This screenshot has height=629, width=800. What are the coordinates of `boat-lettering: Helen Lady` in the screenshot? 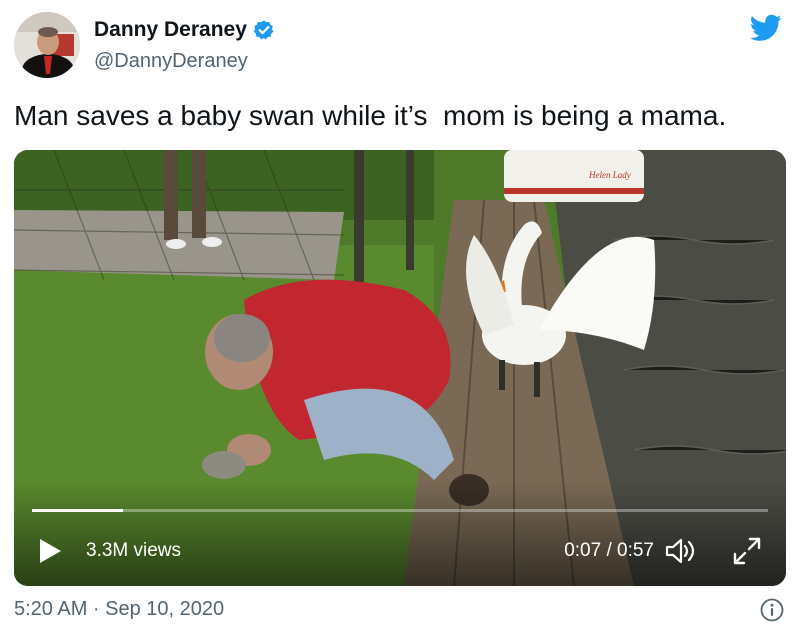 It's located at (609, 175).